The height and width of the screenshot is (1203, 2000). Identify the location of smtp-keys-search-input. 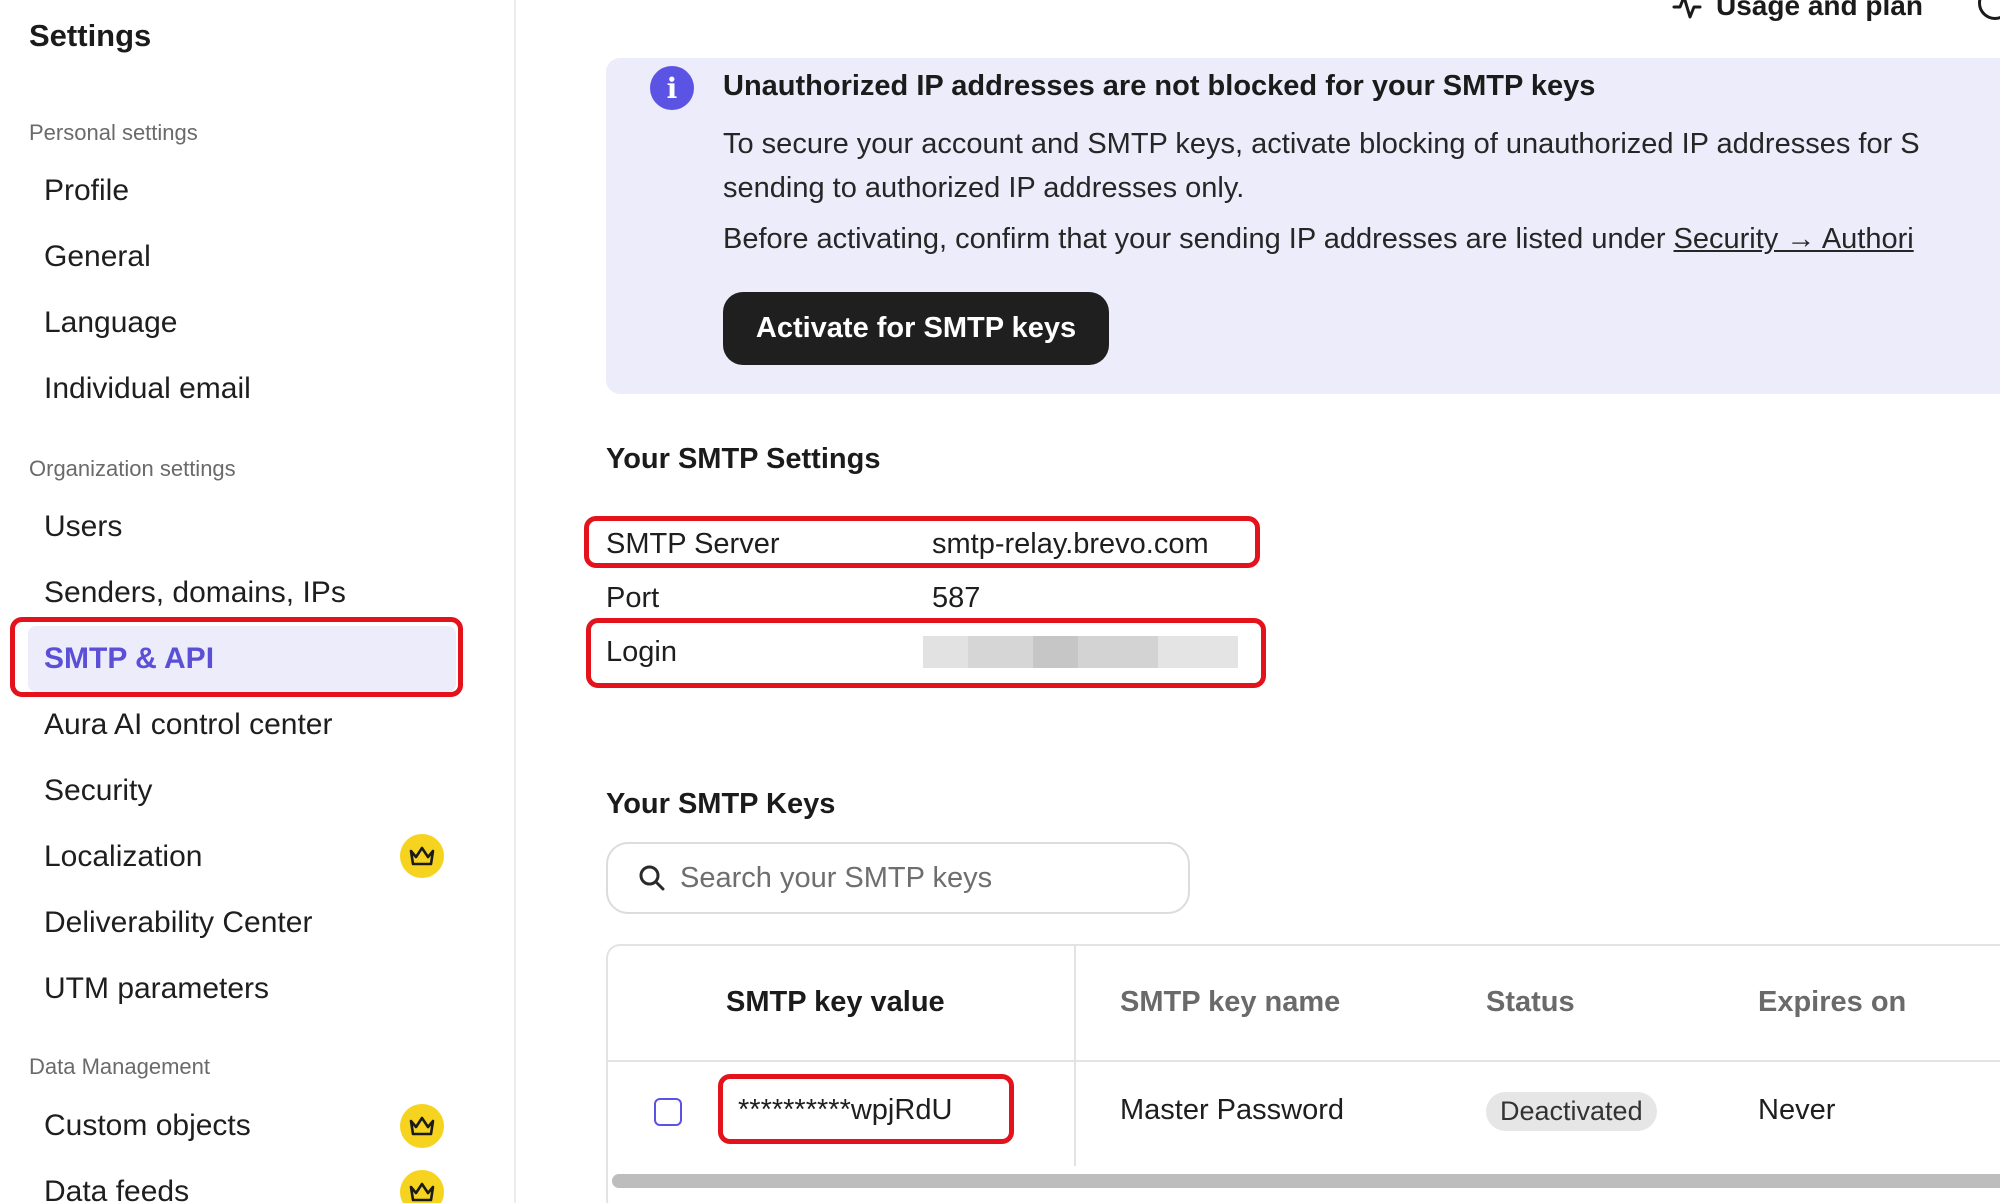
(920, 878).